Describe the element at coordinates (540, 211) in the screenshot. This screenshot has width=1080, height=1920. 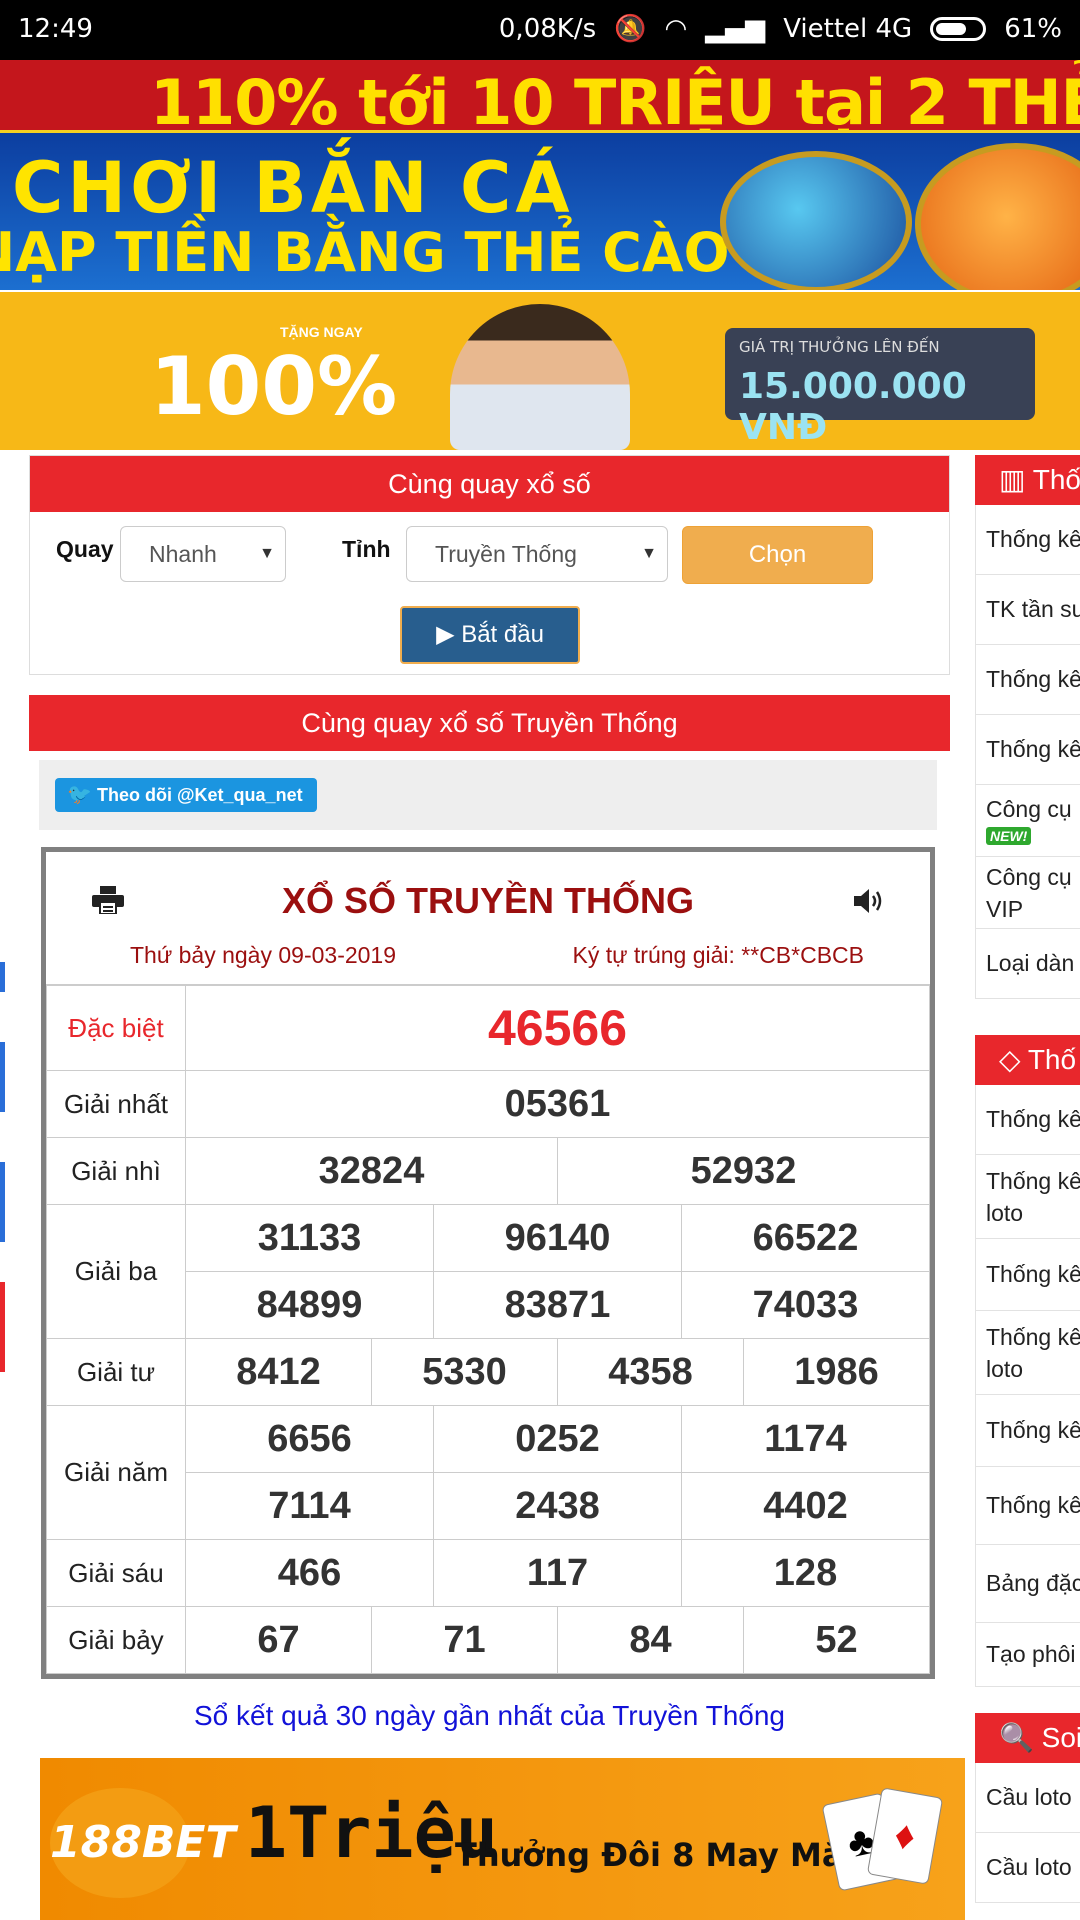
I see `fishing-game-banner: CHƠI BẮN CÁ NẠP TIỀN BẰNG THẺ CÀO` at that location.